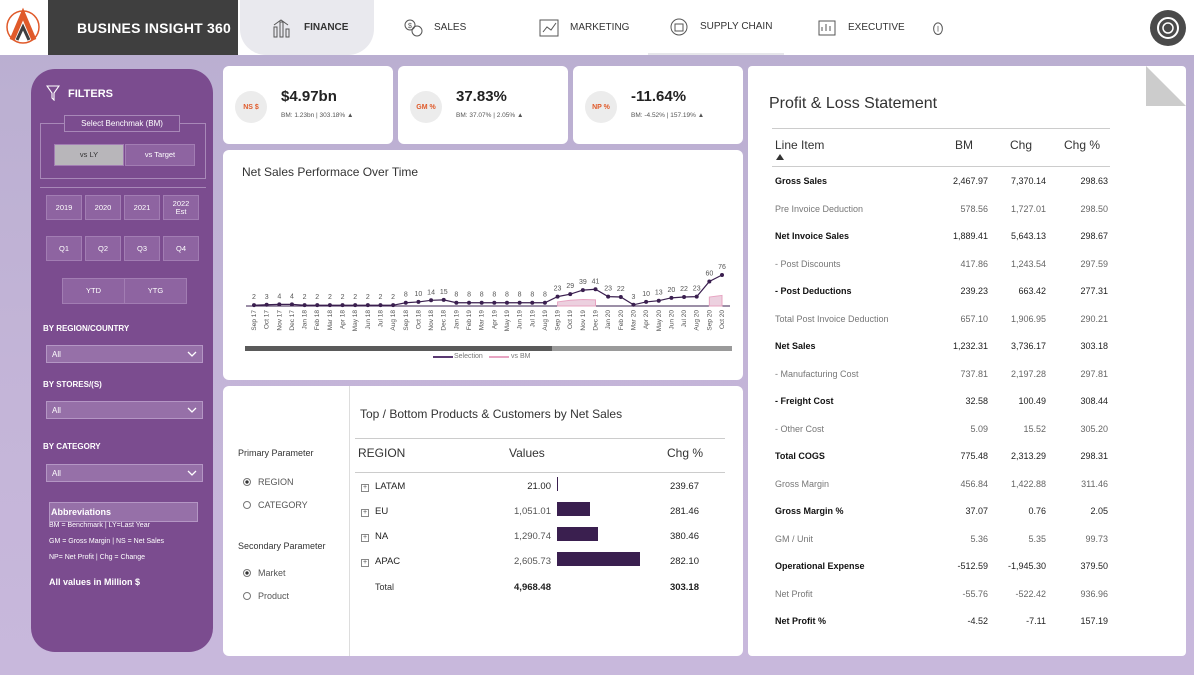  What do you see at coordinates (1168, 28) in the screenshot?
I see `help-button` at bounding box center [1168, 28].